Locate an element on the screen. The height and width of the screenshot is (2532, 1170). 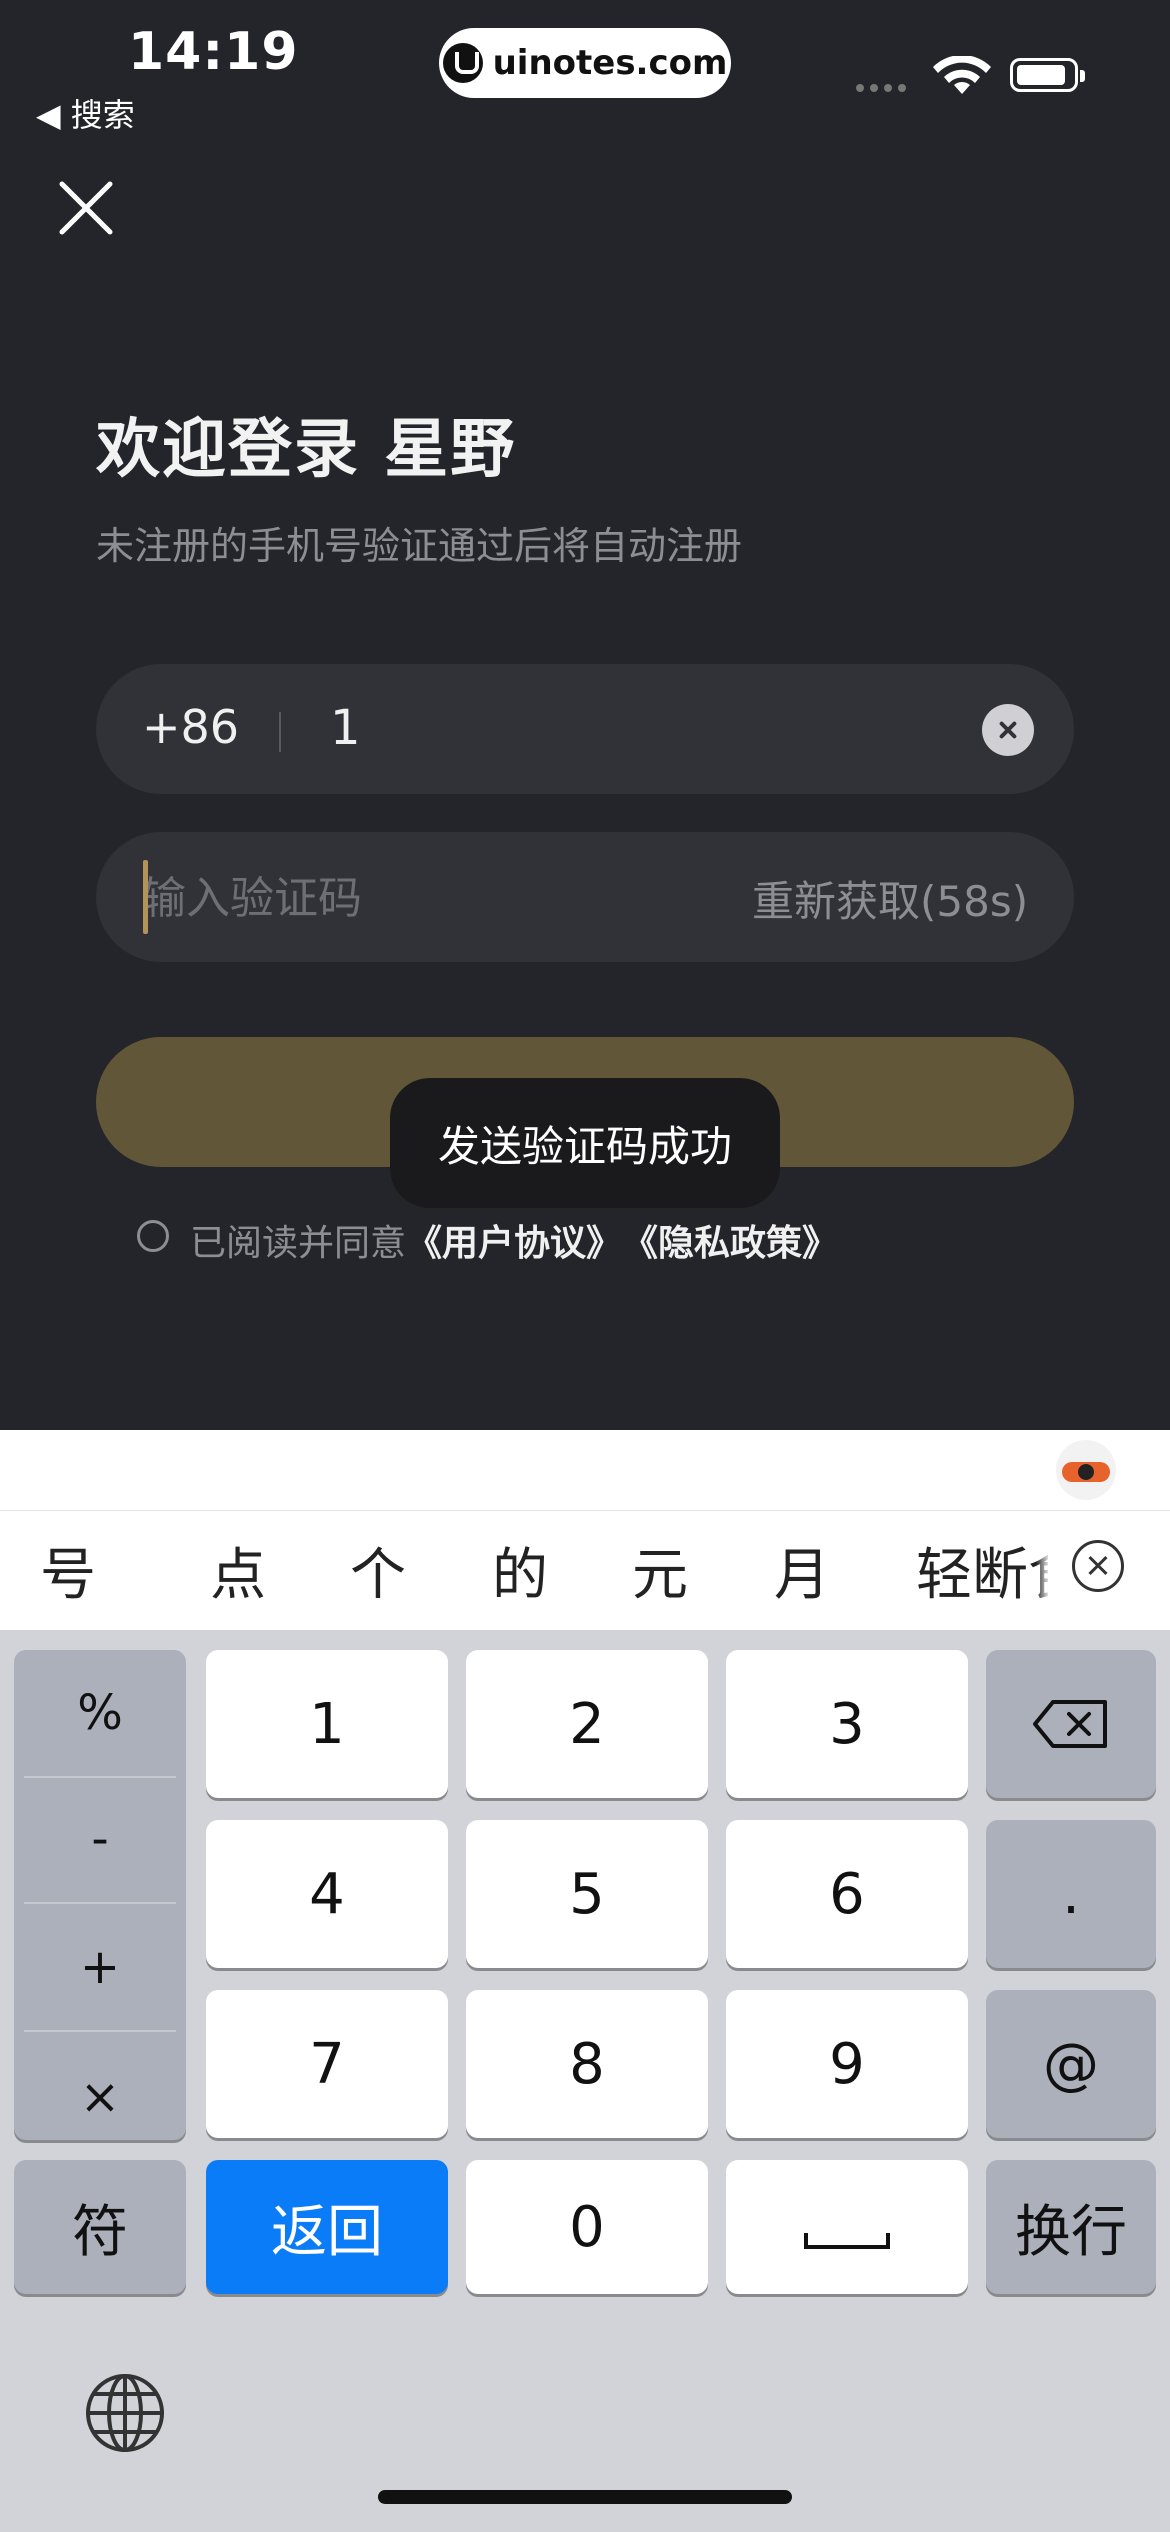
agreement-checkbox is located at coordinates (153, 1236).